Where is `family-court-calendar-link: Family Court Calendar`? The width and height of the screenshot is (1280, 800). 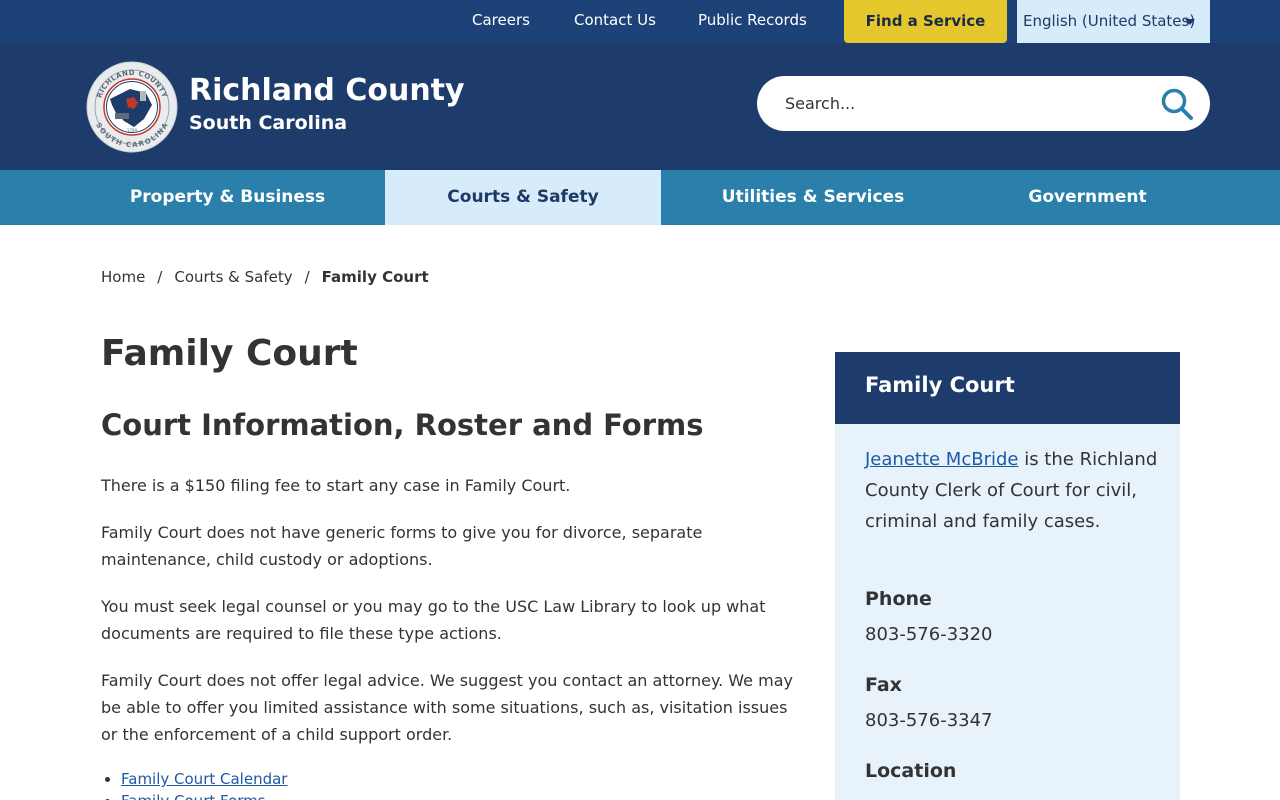
family-court-calendar-link: Family Court Calendar is located at coordinates (204, 779).